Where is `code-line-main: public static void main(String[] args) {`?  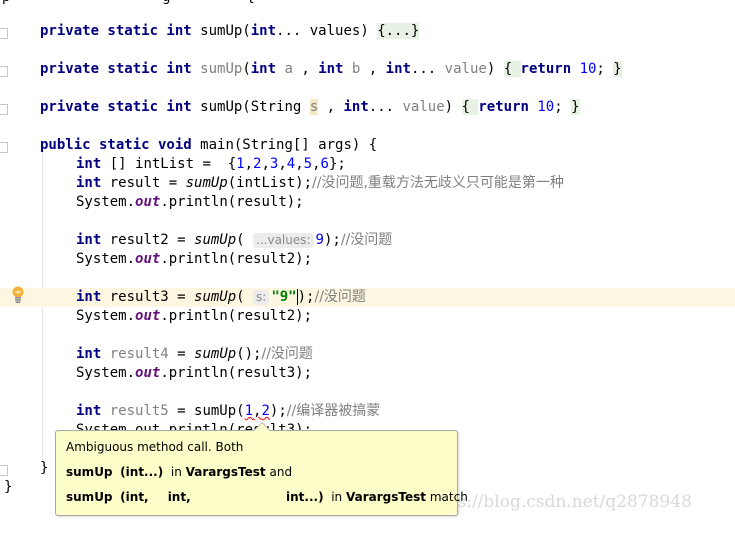 code-line-main: public static void main(String[] args) { is located at coordinates (209, 145).